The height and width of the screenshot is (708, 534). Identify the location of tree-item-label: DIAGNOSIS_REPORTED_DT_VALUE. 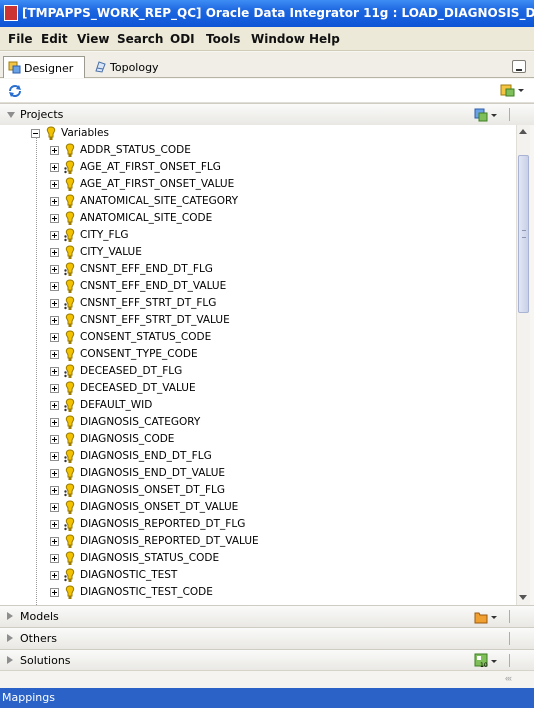
(169, 541).